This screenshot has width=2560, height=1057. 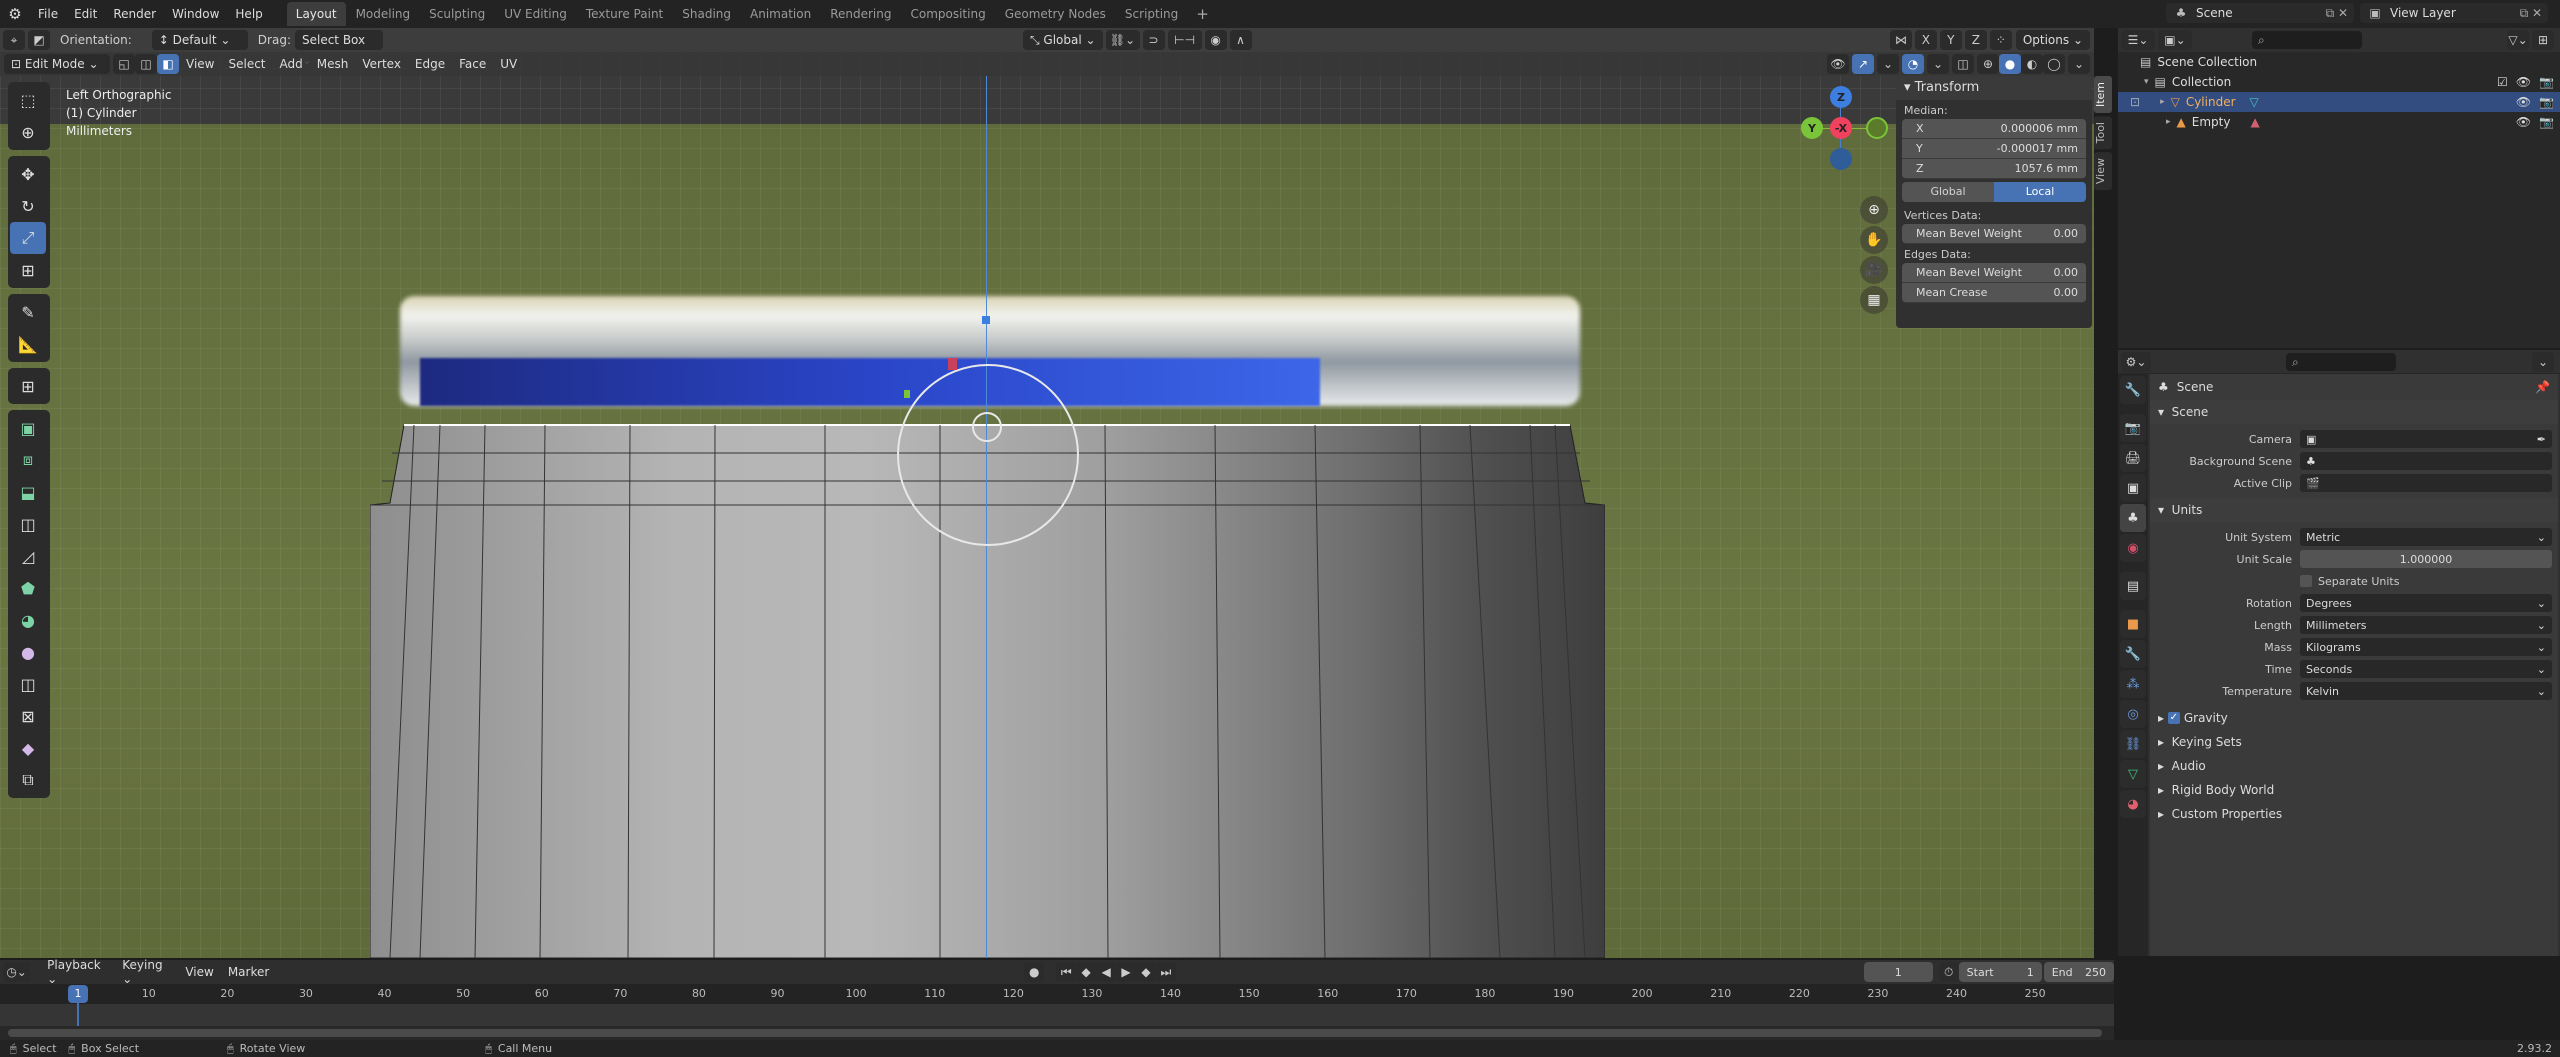 What do you see at coordinates (28, 428) in the screenshot?
I see `extrude-tool-icon: ▣` at bounding box center [28, 428].